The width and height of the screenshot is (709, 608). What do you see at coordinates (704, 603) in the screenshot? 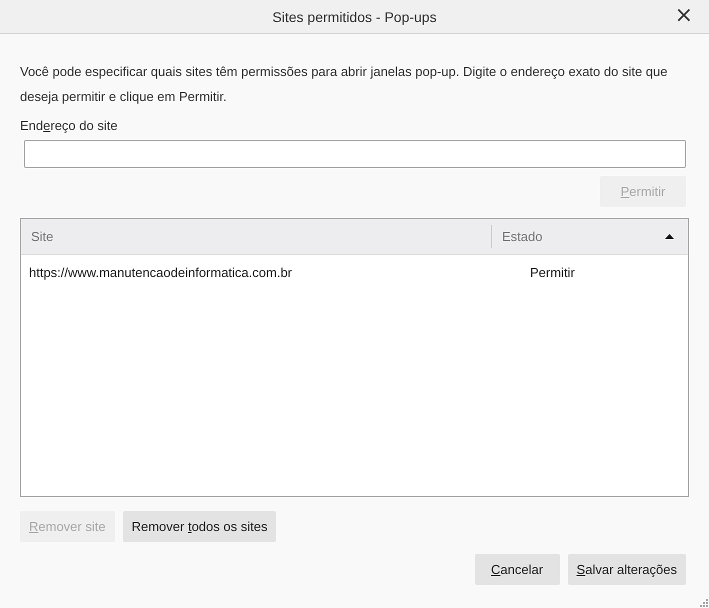
I see `resize-grip-icon` at bounding box center [704, 603].